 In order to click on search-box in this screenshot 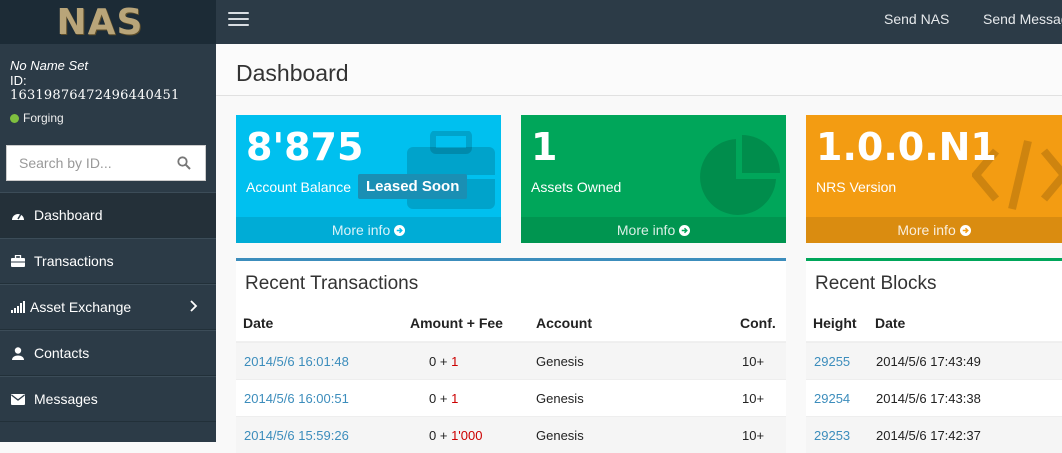, I will do `click(106, 163)`.